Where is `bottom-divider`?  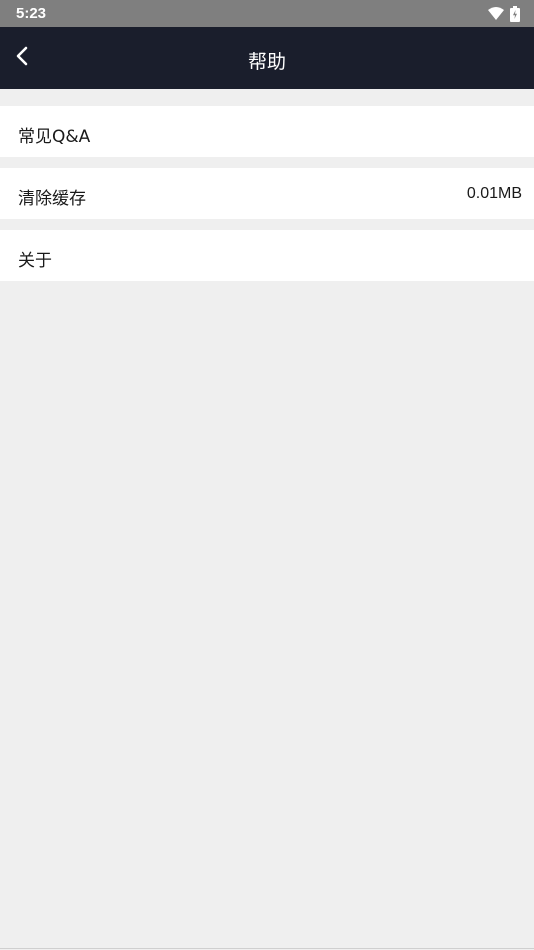
bottom-divider is located at coordinates (267, 948).